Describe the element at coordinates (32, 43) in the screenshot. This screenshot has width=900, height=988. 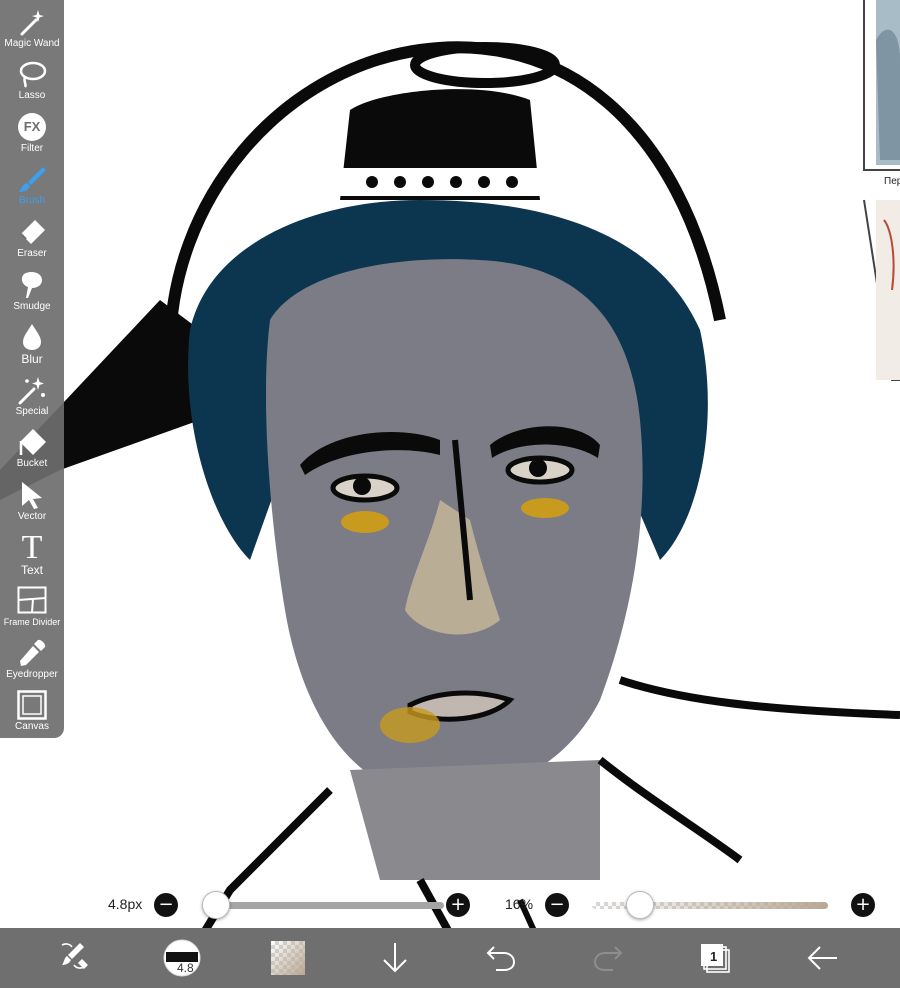
I see `tool-label: Magic Wand` at that location.